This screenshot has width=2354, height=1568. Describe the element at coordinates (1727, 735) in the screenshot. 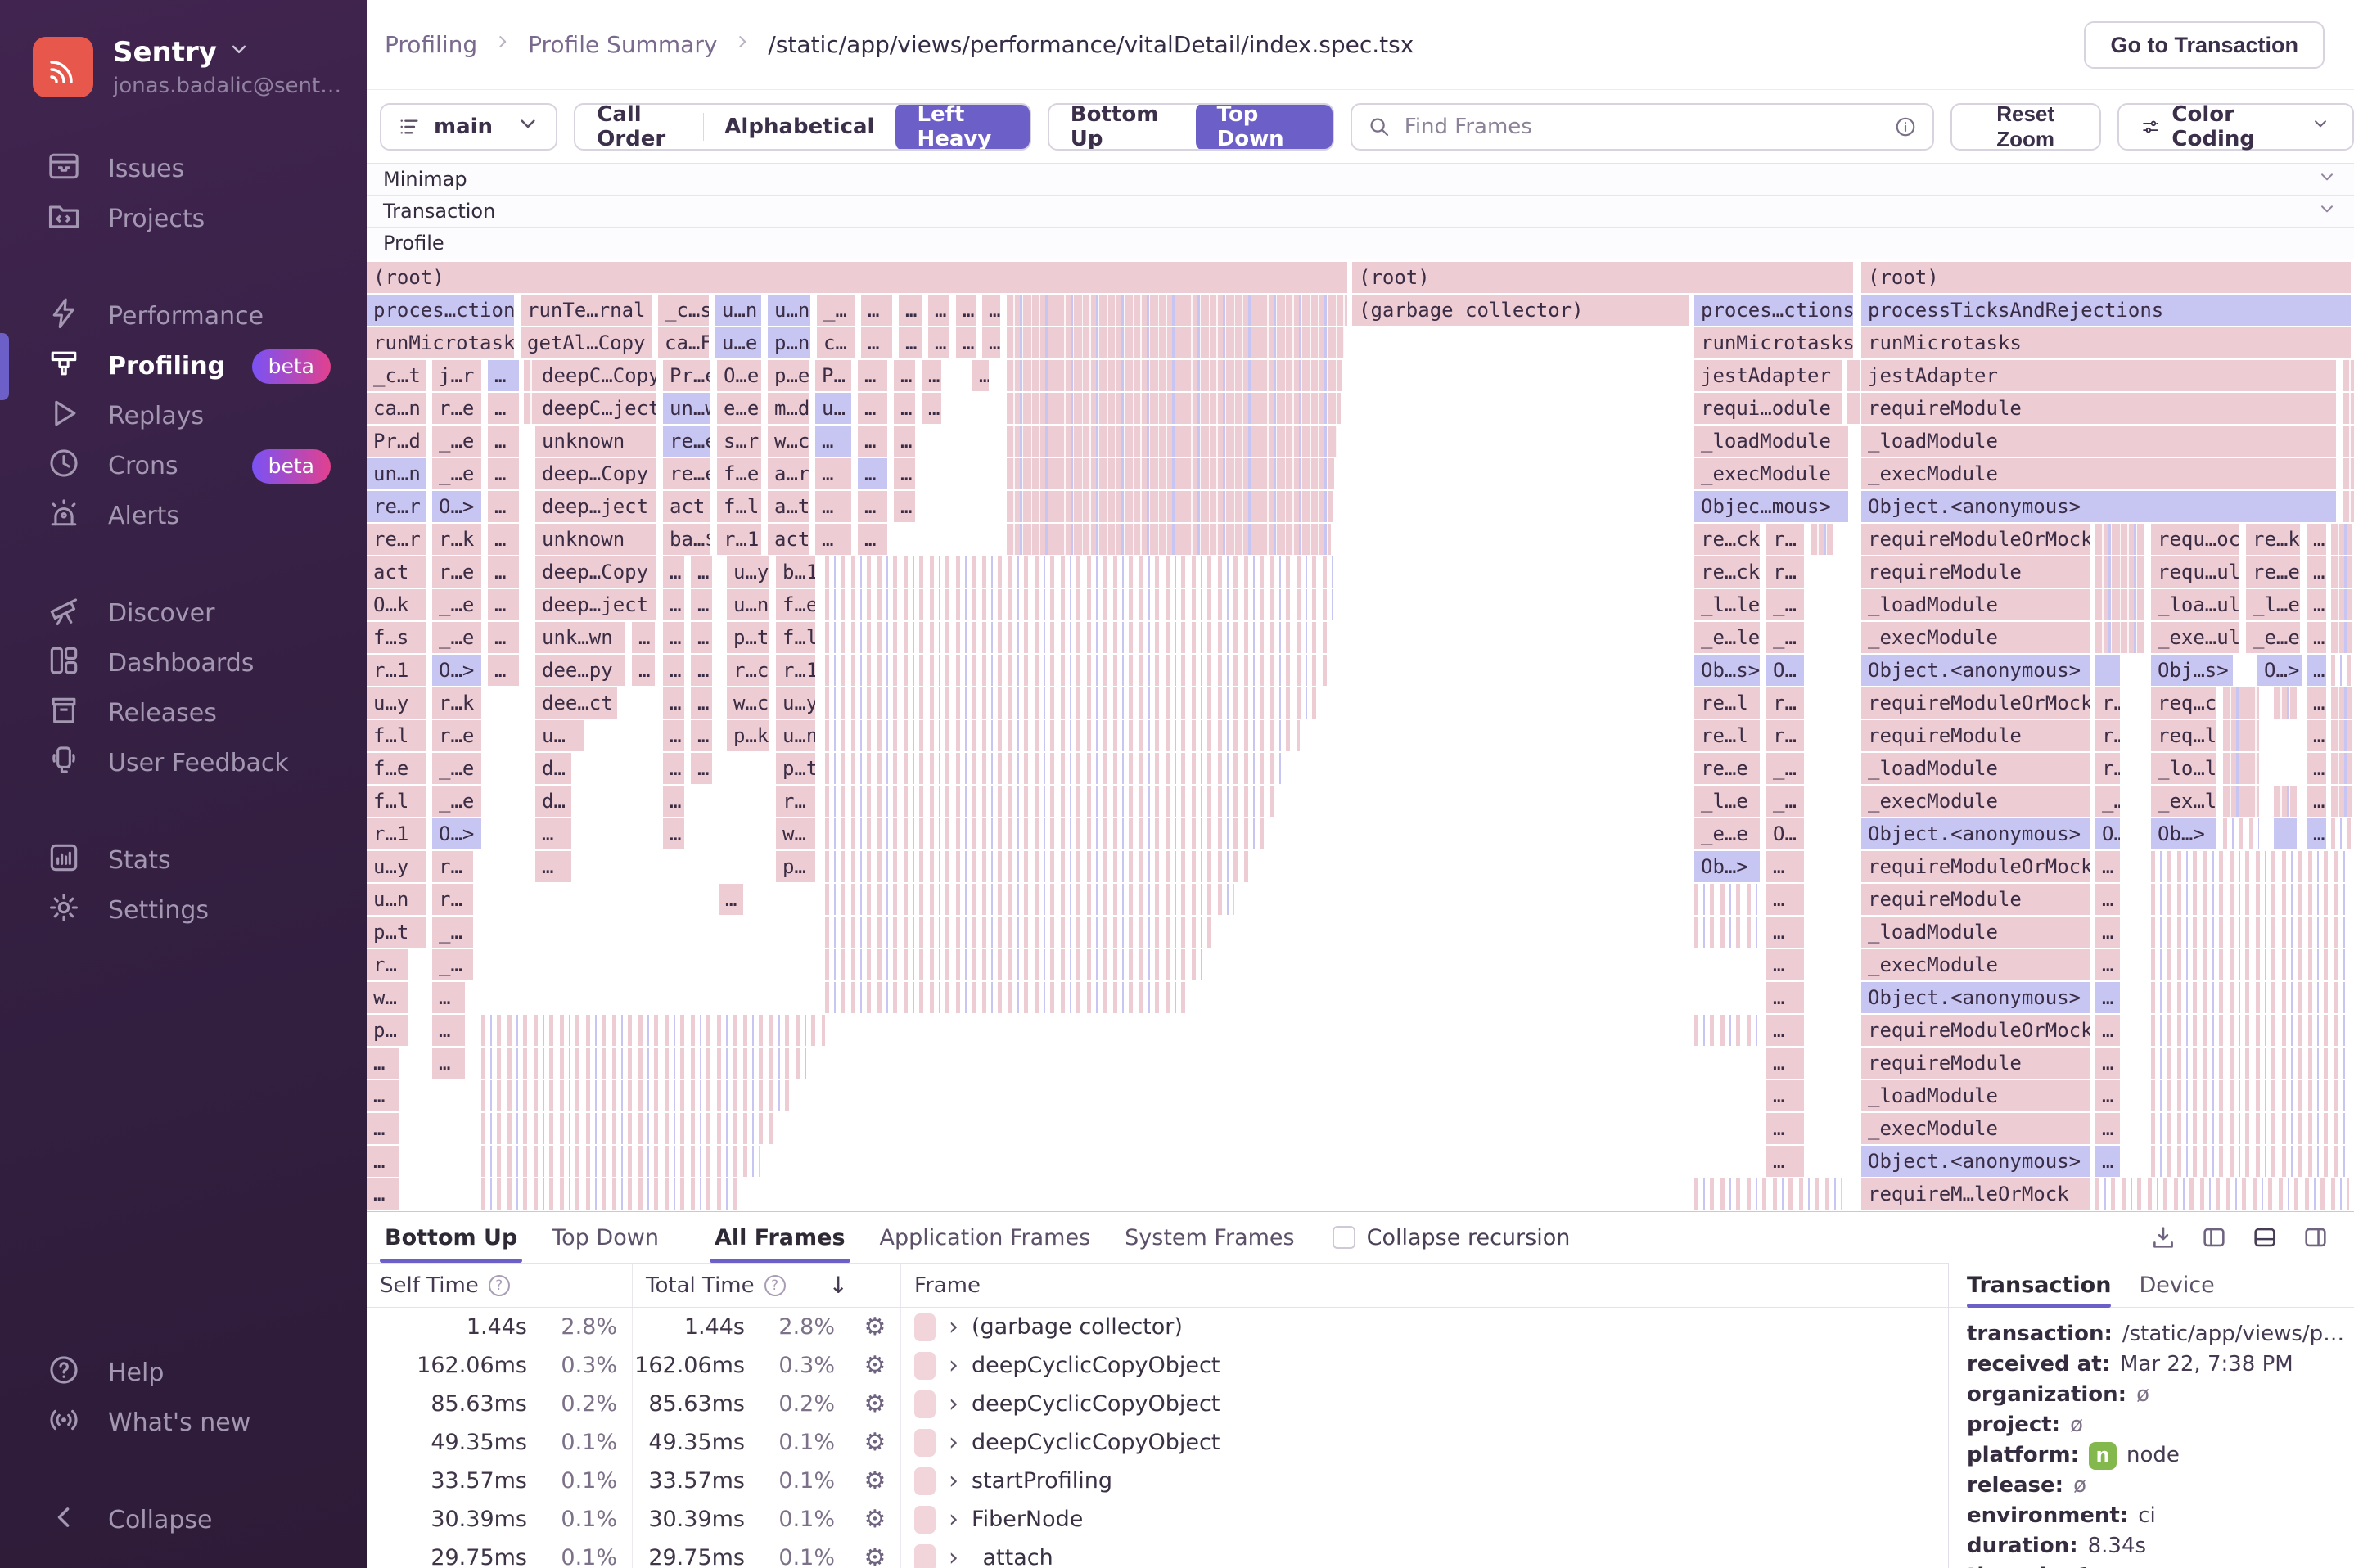

I see `frame-cell: re…l` at that location.